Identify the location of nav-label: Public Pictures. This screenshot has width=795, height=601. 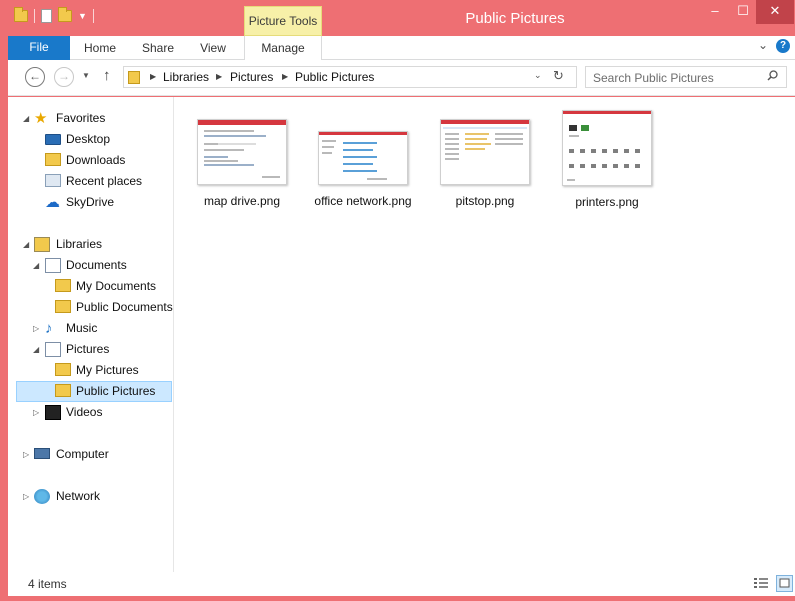
(116, 391).